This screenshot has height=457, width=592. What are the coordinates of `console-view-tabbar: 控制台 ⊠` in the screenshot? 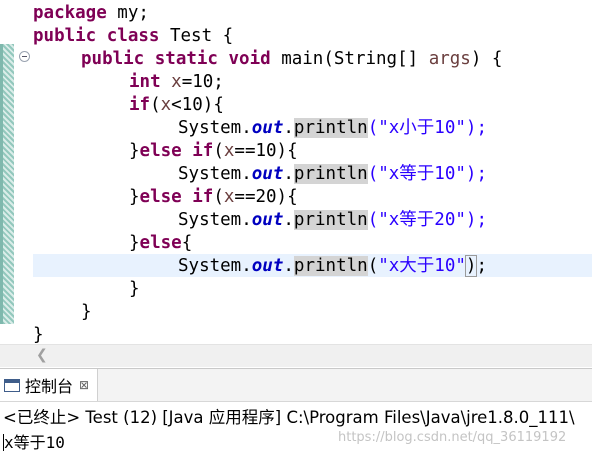 It's located at (296, 385).